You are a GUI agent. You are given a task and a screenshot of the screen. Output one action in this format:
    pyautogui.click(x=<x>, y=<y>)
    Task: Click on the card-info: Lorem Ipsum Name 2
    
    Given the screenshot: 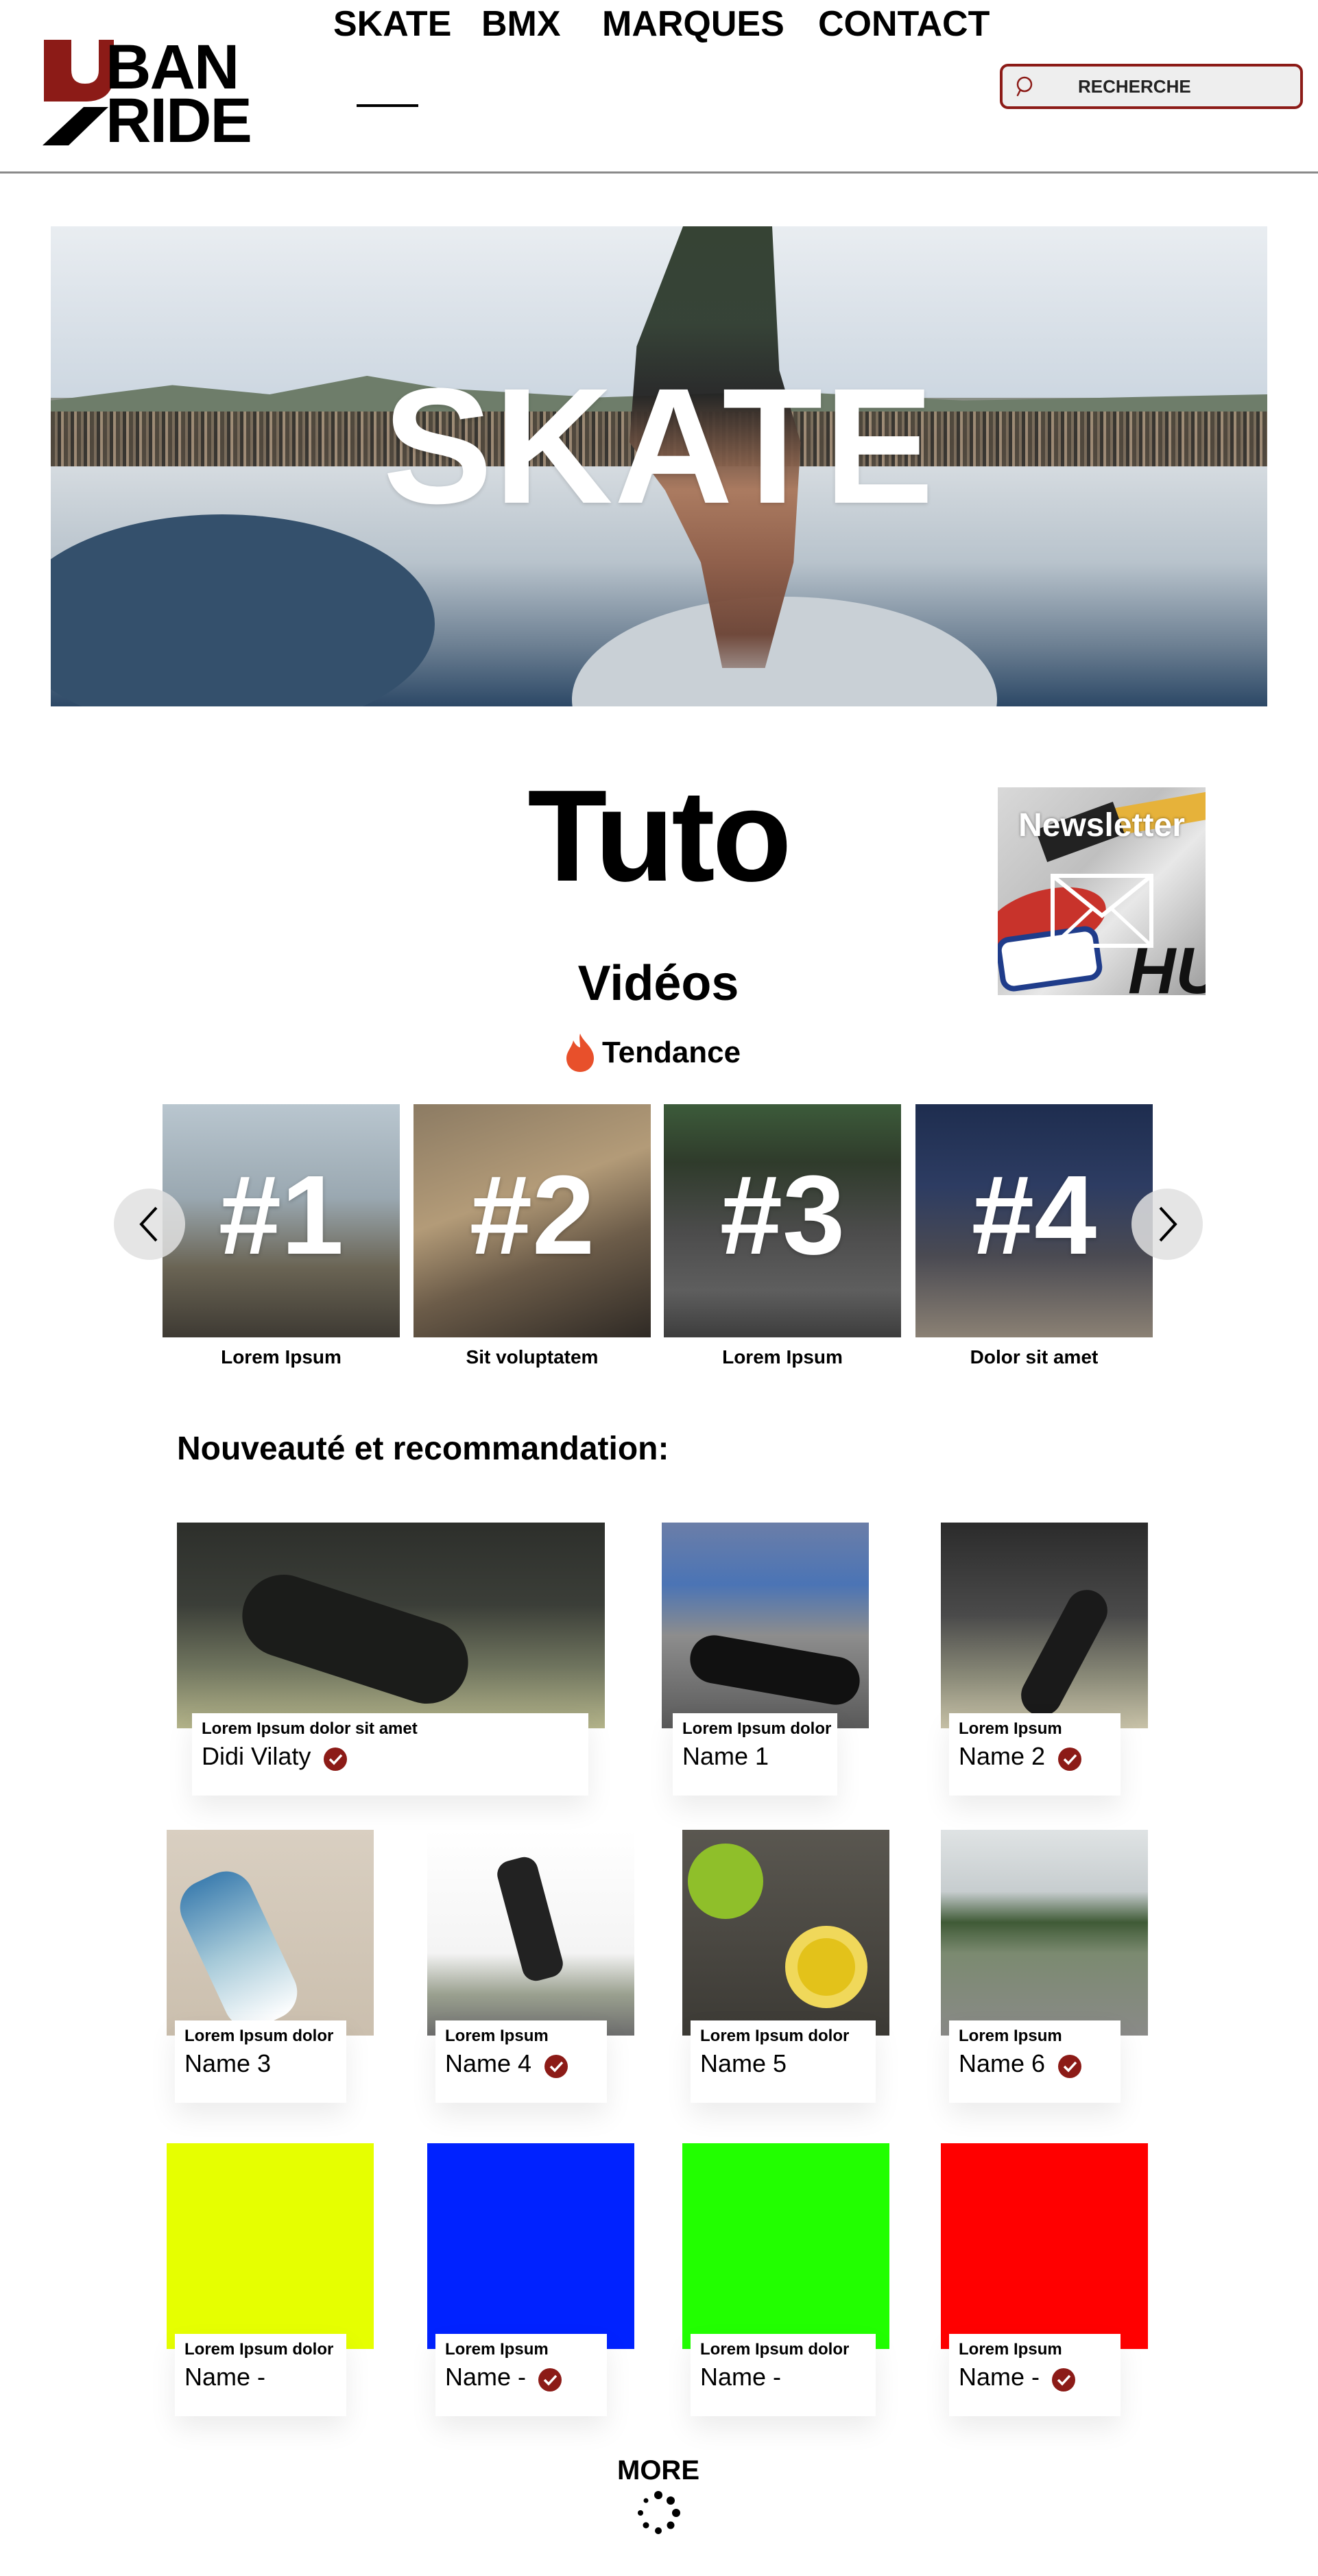 What is the action you would take?
    pyautogui.click(x=1035, y=1754)
    